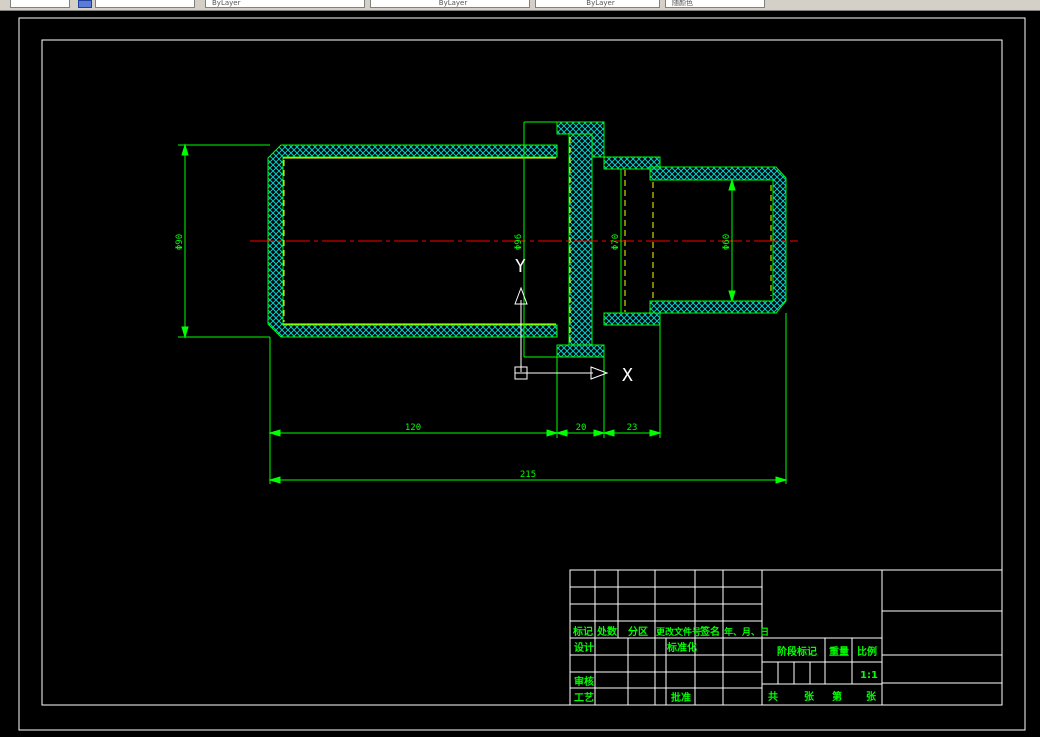 The height and width of the screenshot is (737, 1040). What do you see at coordinates (580, 239) in the screenshot?
I see `flange` at bounding box center [580, 239].